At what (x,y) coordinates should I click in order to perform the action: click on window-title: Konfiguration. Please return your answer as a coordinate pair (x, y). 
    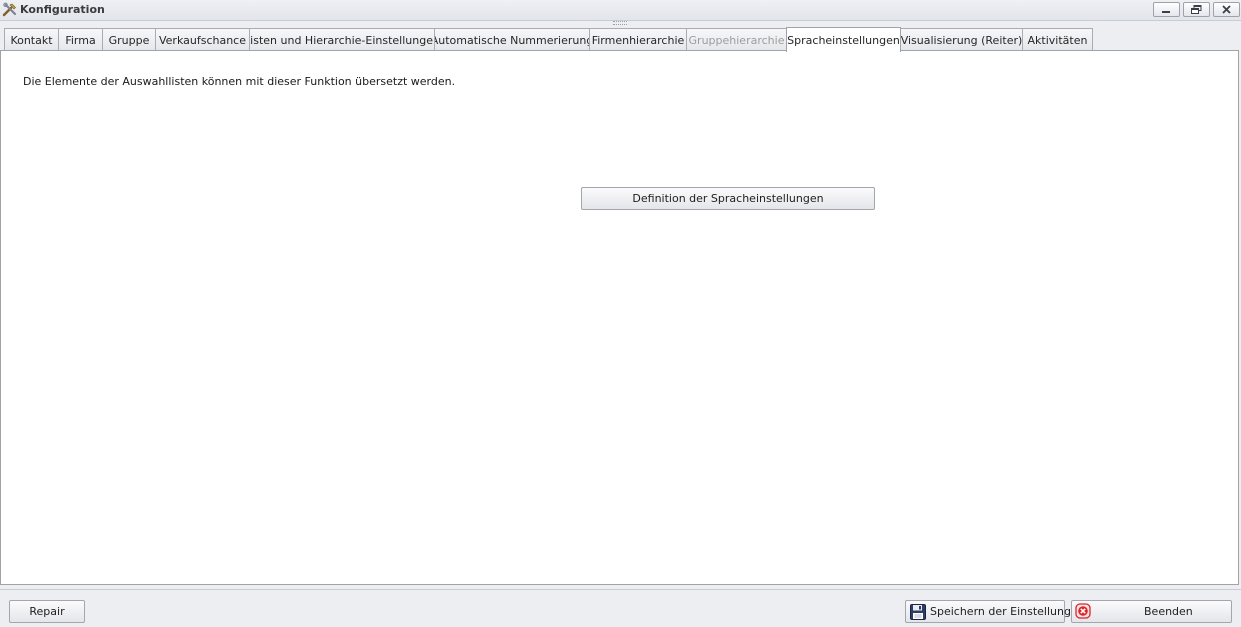
    Looking at the image, I should click on (62, 9).